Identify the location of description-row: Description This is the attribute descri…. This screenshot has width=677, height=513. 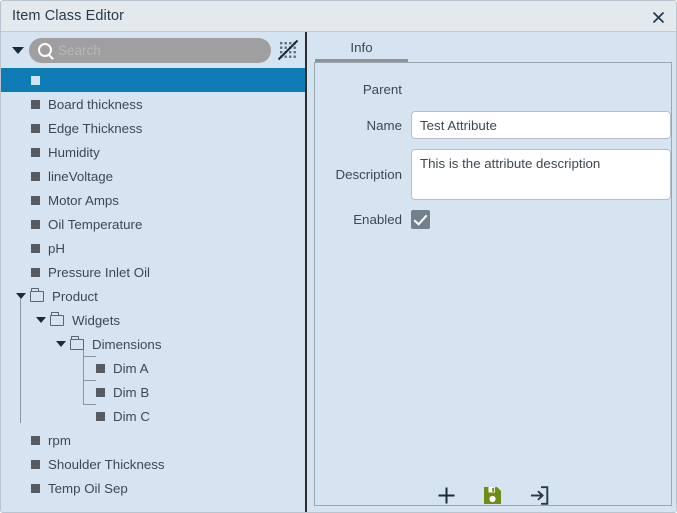
(493, 174).